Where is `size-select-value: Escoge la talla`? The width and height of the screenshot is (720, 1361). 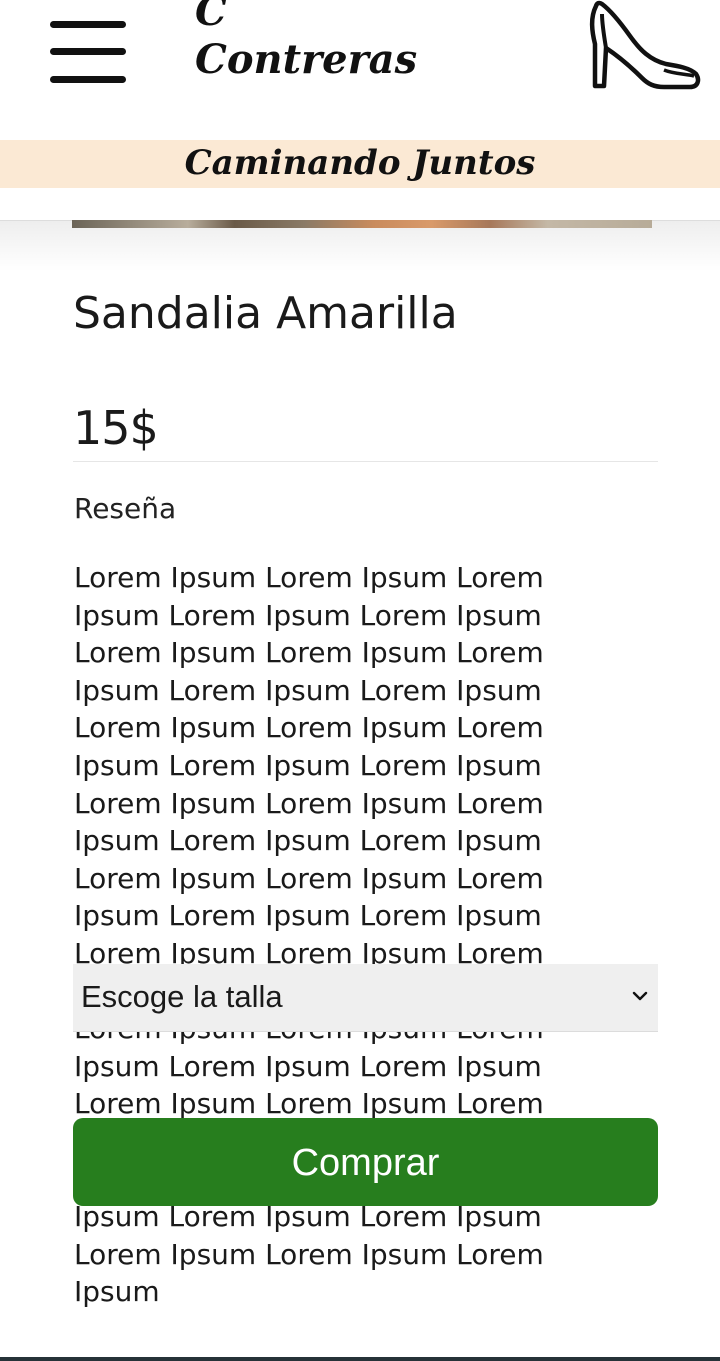 size-select-value: Escoge la talla is located at coordinates (182, 996).